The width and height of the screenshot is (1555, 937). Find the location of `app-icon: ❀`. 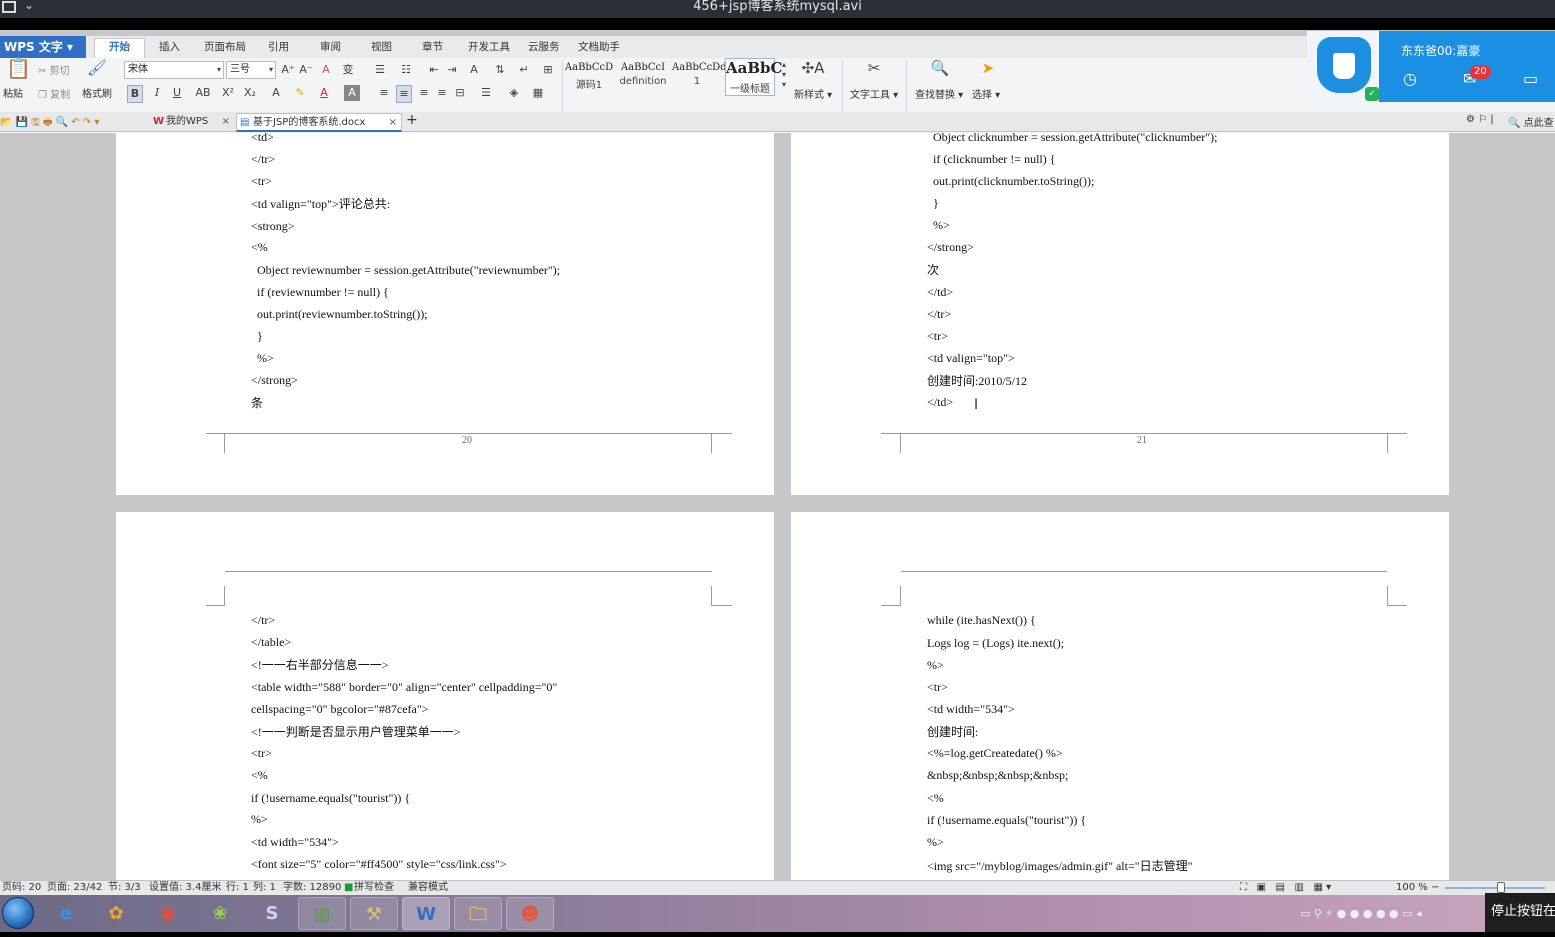

app-icon: ❀ is located at coordinates (220, 913).